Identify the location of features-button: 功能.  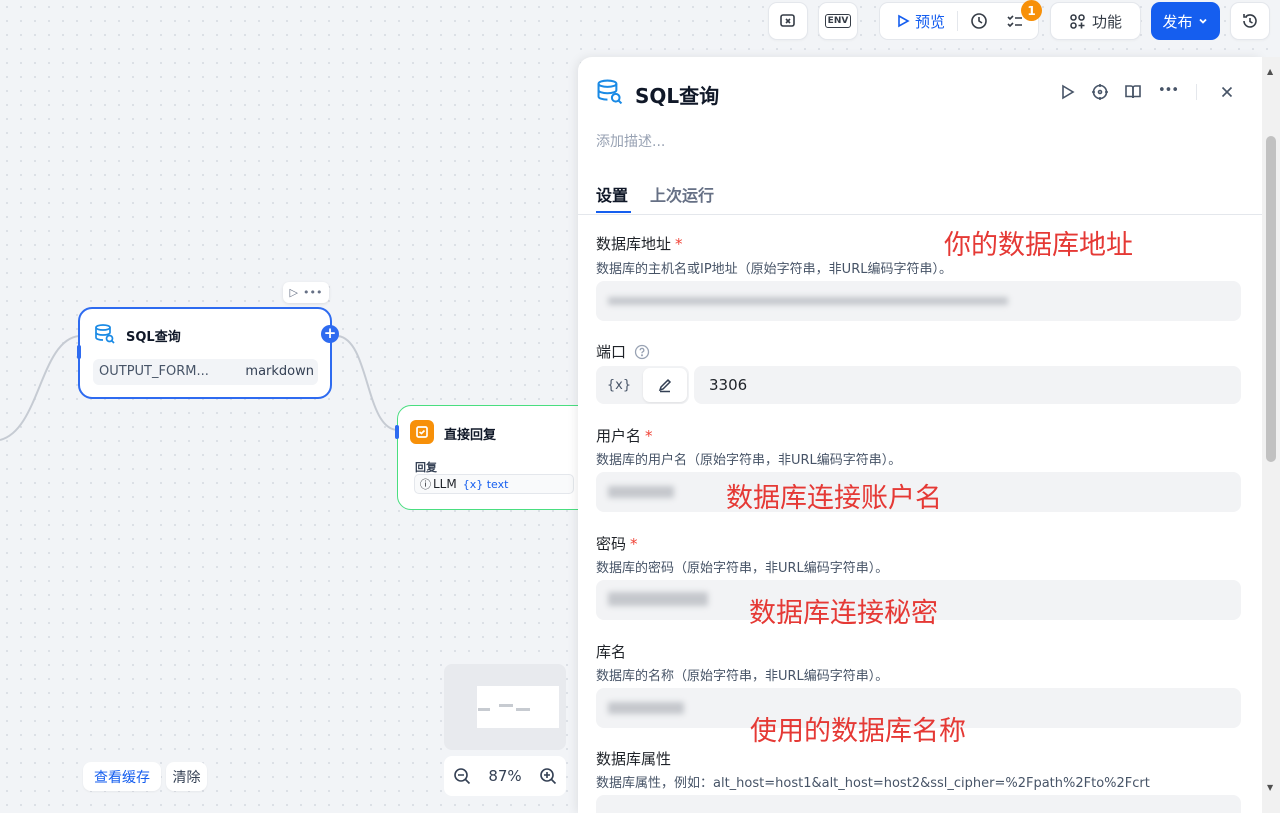
(1095, 21).